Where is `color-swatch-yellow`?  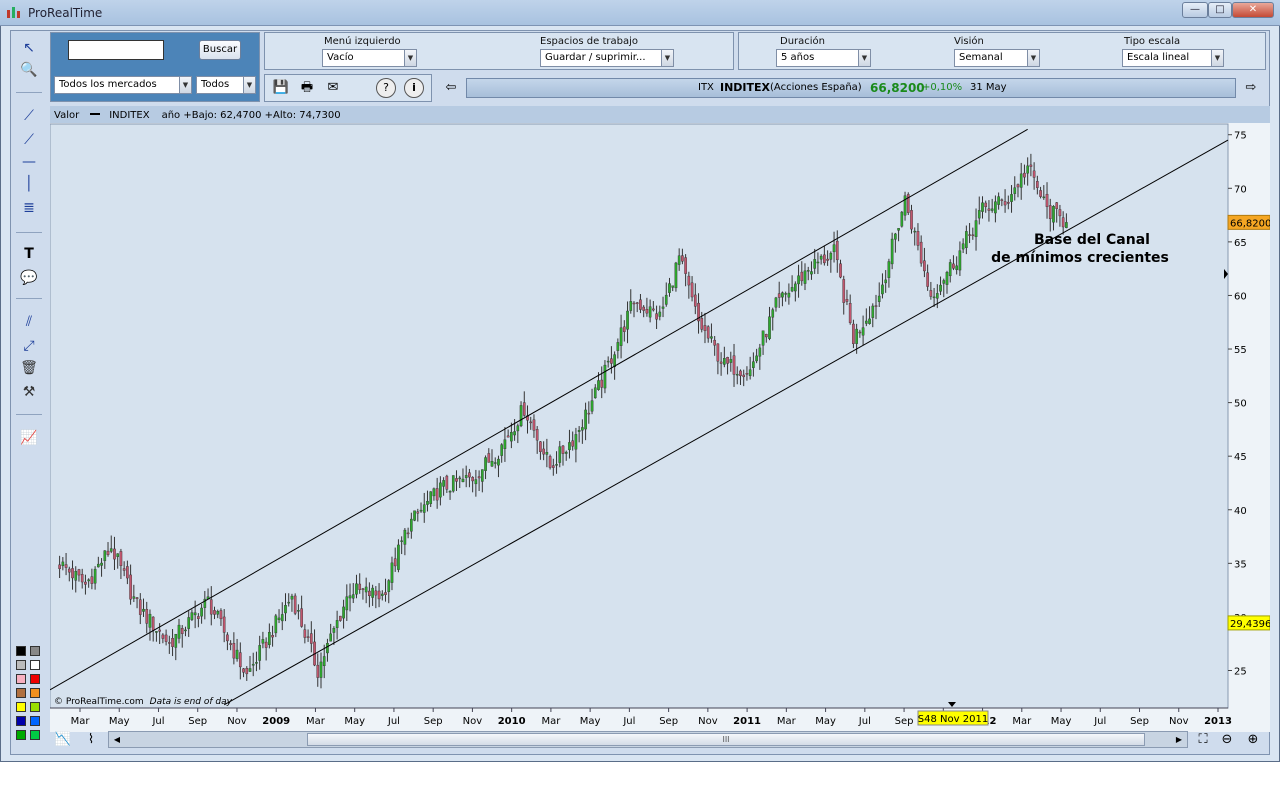 color-swatch-yellow is located at coordinates (21, 707).